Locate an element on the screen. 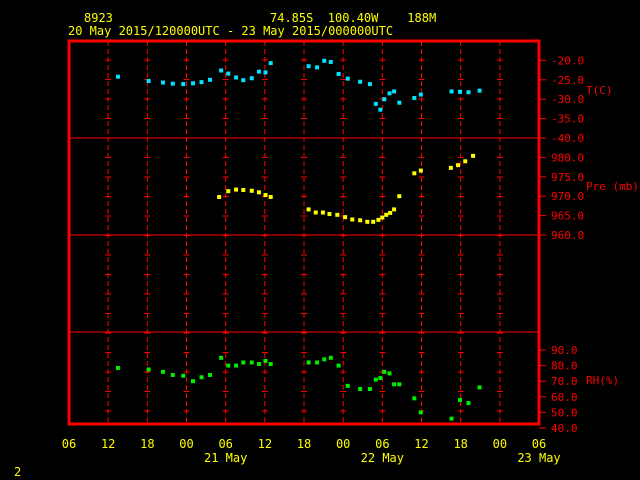 The image size is (640, 480). x-tick-label: 06 is located at coordinates (225, 444).